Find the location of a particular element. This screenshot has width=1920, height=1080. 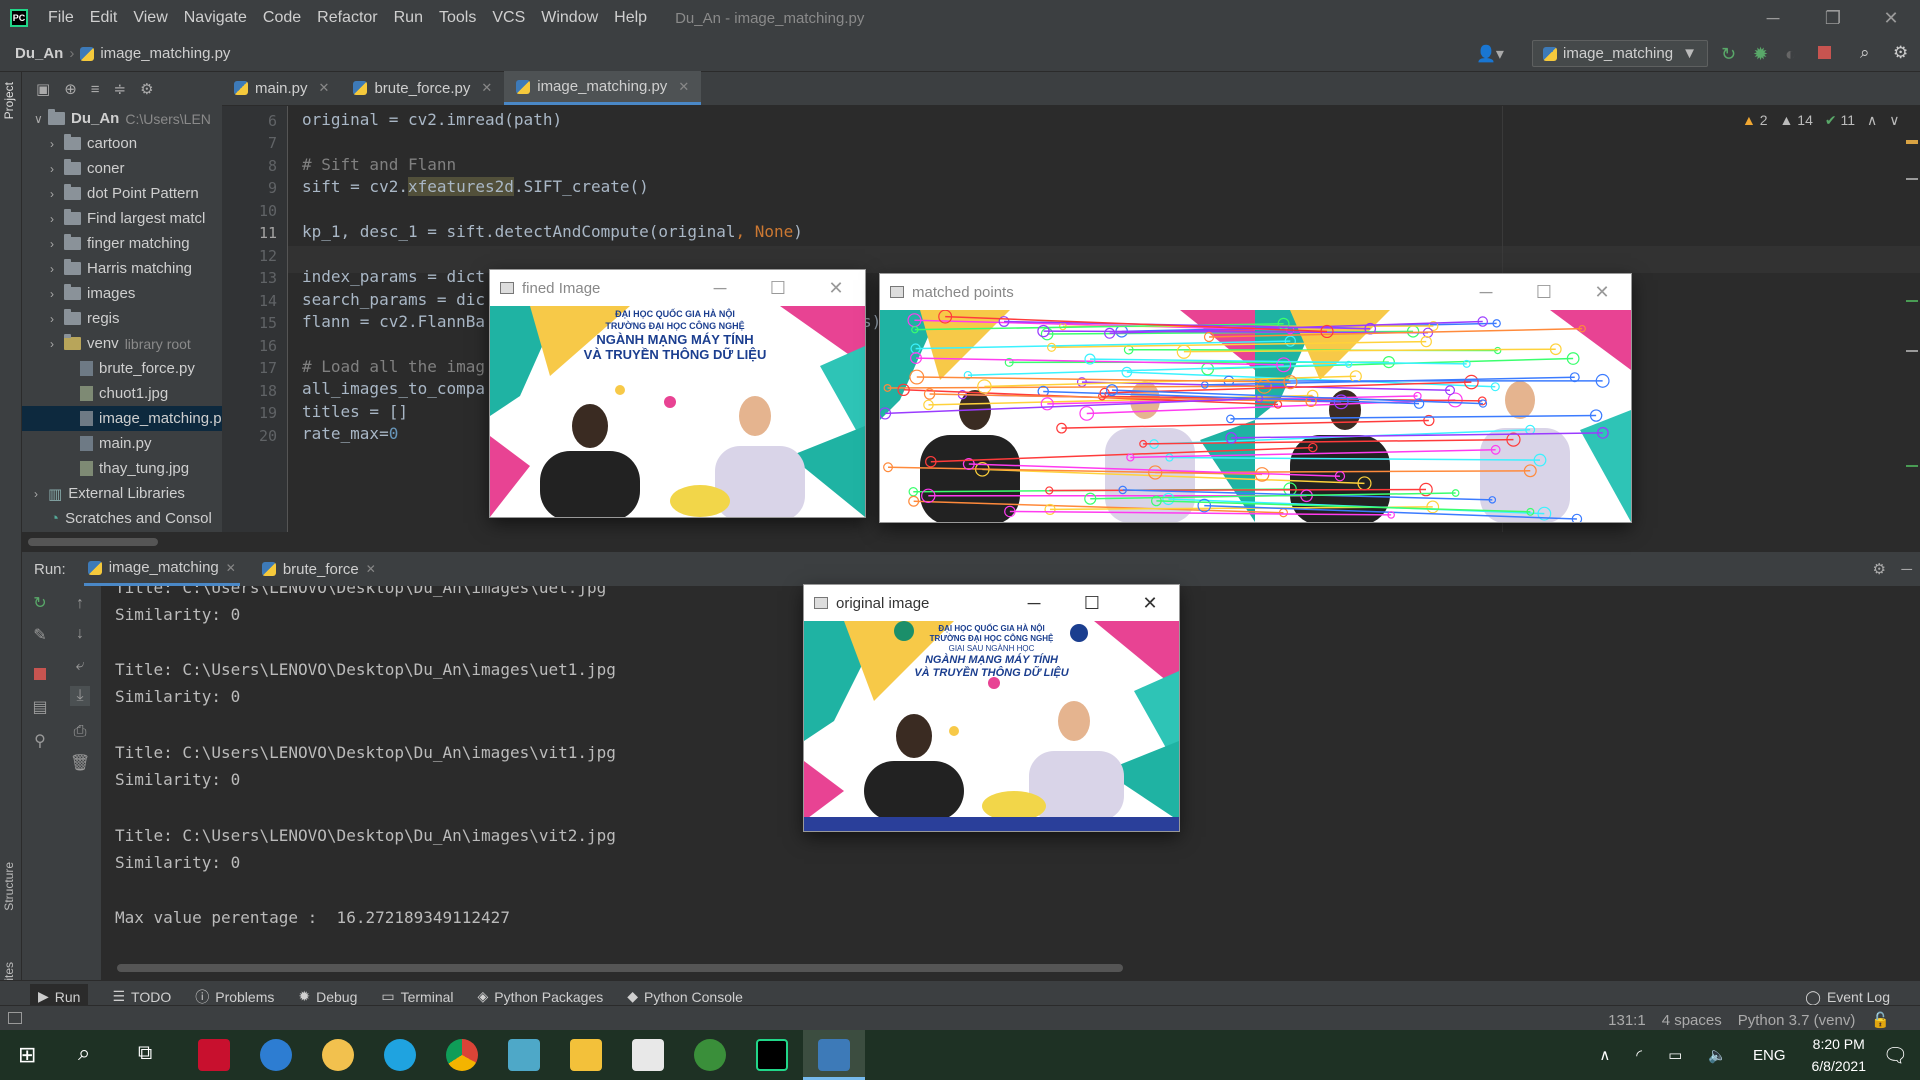

menu-help: Help is located at coordinates (630, 18).